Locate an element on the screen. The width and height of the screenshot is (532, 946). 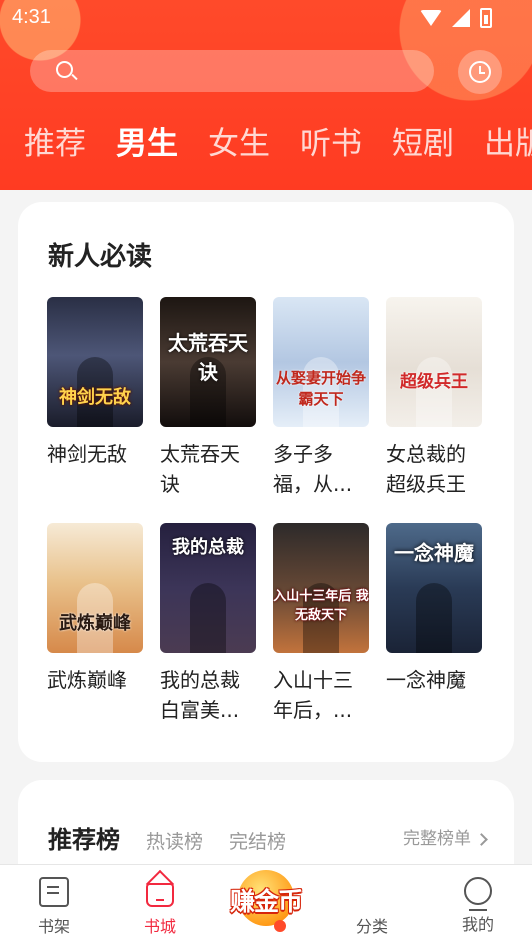
nav-bookshelf: 书架 is located at coordinates (54, 907).